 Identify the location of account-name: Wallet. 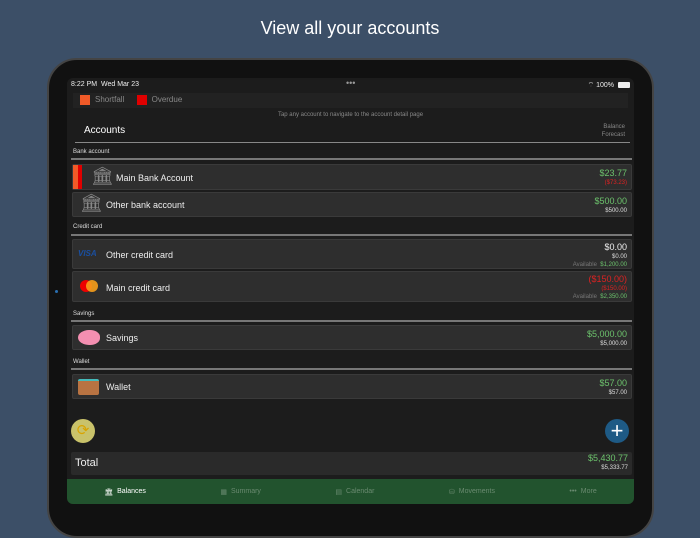
(118, 387).